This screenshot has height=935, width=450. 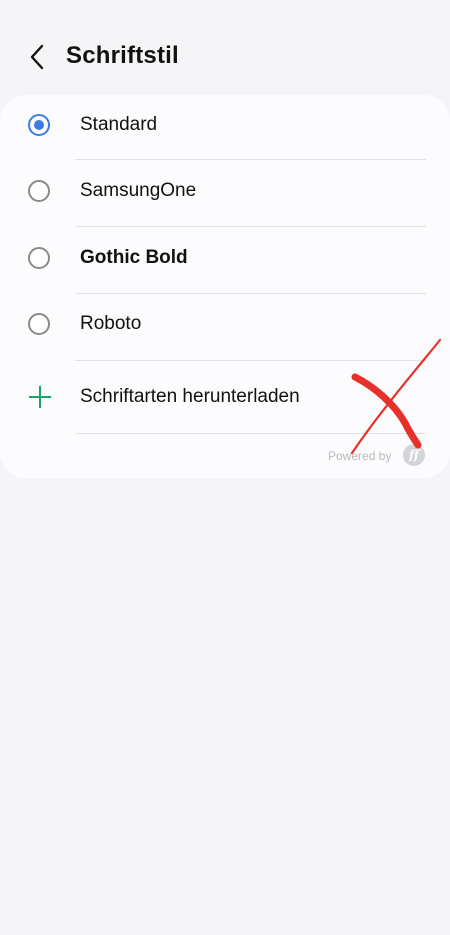 I want to click on option-roboto: Roboto, so click(x=225, y=327).